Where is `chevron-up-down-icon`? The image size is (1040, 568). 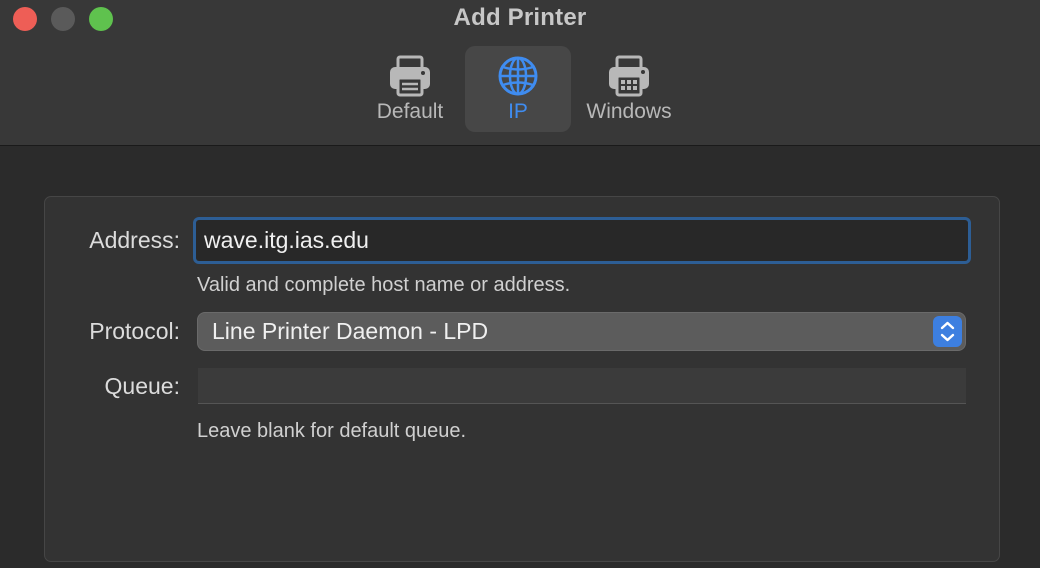
chevron-up-down-icon is located at coordinates (947, 331).